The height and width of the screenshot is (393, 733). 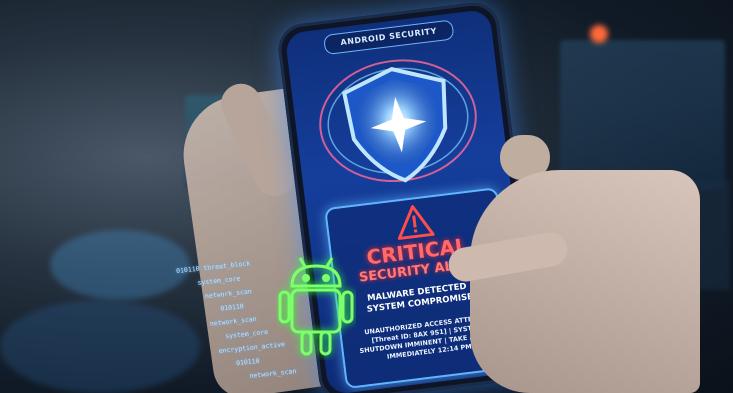 I want to click on android-robot-icon, so click(x=316, y=306).